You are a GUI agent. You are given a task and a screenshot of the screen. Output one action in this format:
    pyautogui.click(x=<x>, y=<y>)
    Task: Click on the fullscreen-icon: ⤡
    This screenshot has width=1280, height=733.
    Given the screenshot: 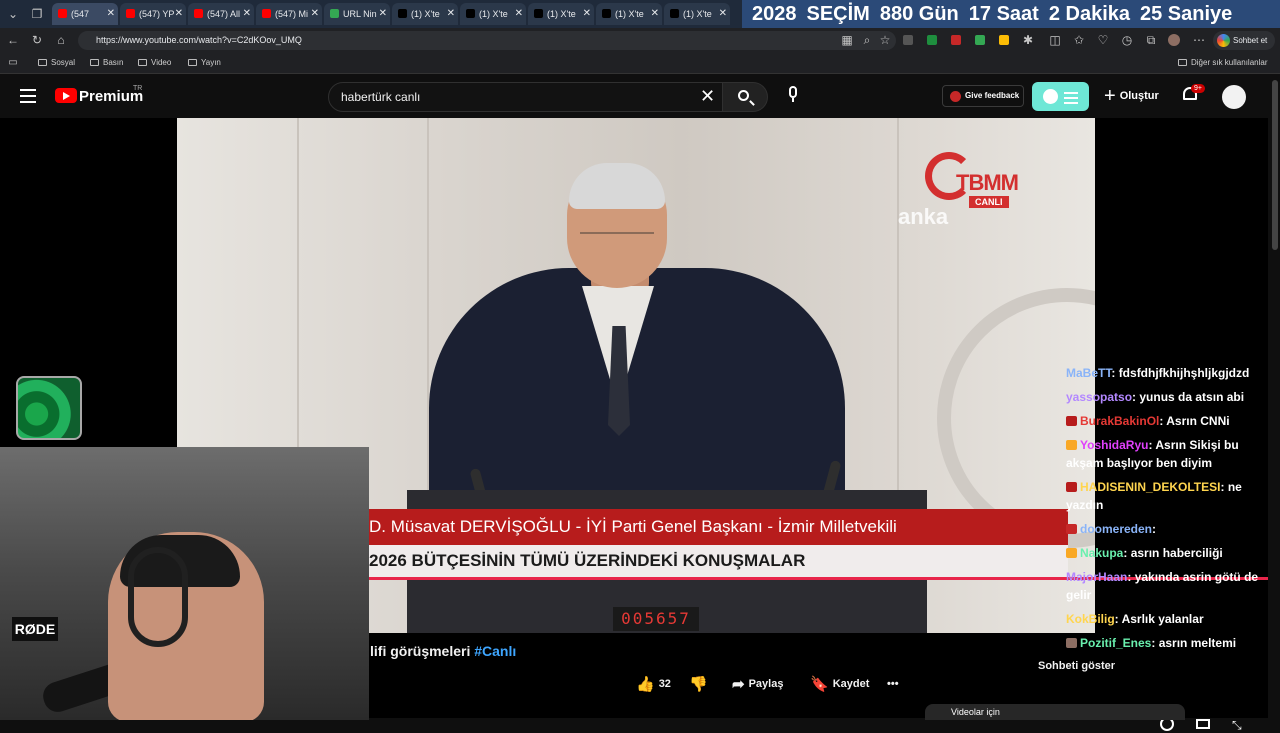 What is the action you would take?
    pyautogui.click(x=1237, y=725)
    